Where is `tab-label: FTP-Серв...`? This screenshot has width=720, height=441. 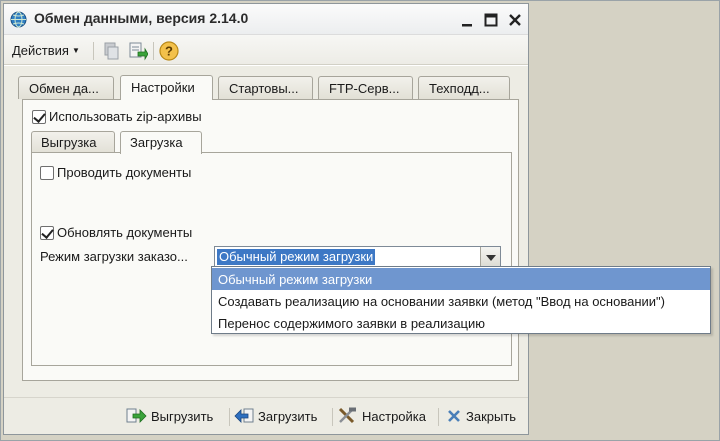
tab-label: FTP-Серв... is located at coordinates (364, 88).